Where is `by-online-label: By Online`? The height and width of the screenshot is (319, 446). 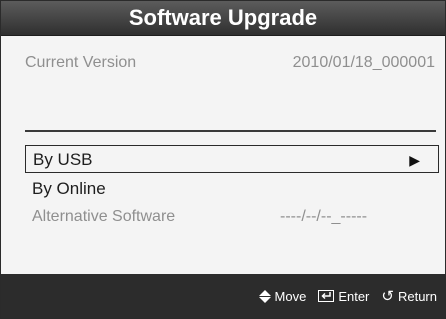
by-online-label: By Online is located at coordinates (69, 188).